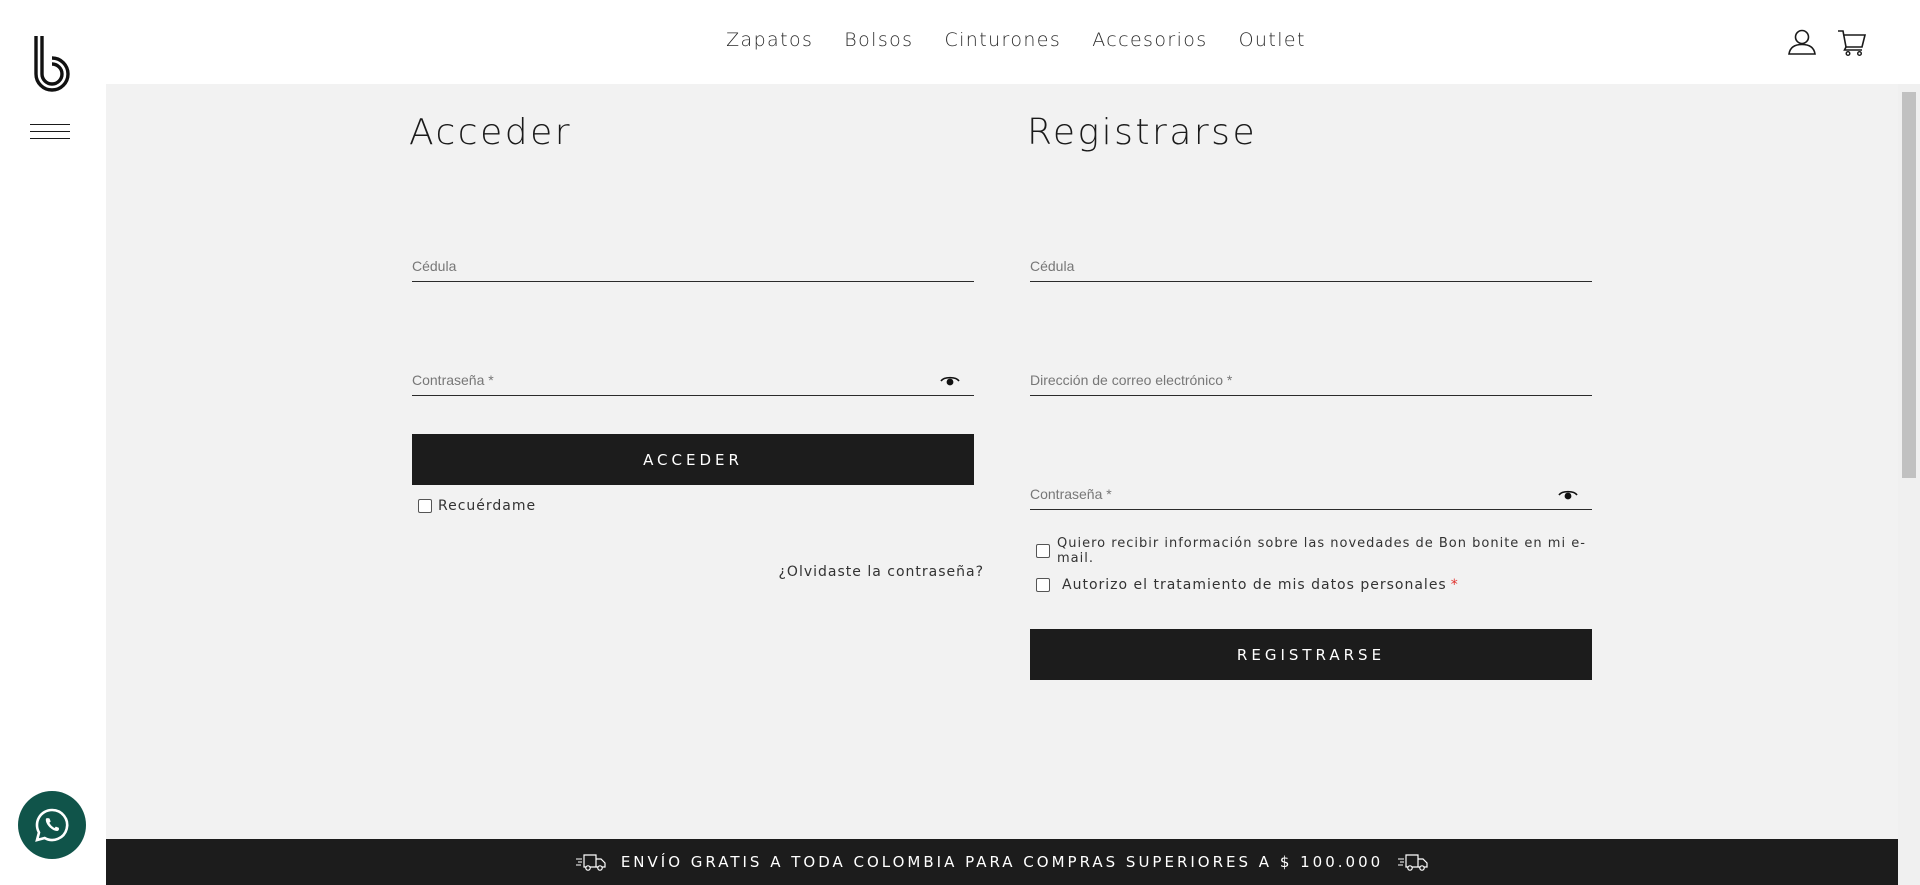 The width and height of the screenshot is (1920, 885). I want to click on register-cedula-field: Cédula, so click(1311, 262).